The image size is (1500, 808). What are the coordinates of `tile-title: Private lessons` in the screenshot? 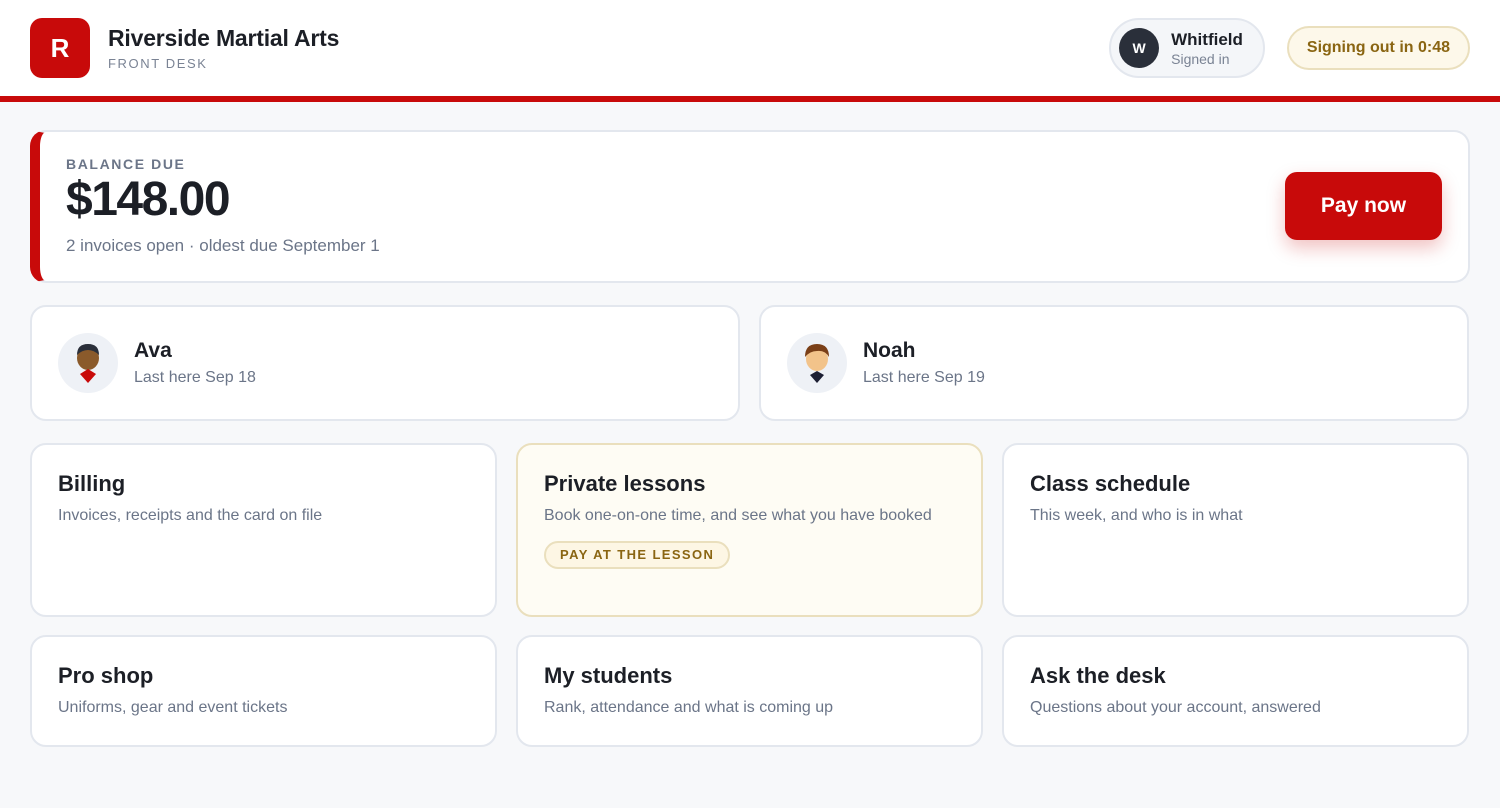 It's located at (625, 483).